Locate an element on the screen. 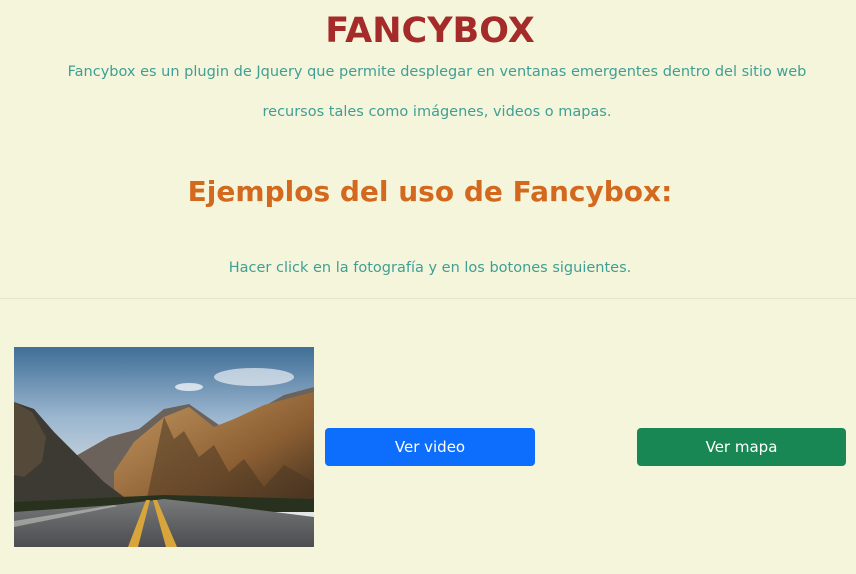 This screenshot has width=856, height=574. section-divider is located at coordinates (428, 298).